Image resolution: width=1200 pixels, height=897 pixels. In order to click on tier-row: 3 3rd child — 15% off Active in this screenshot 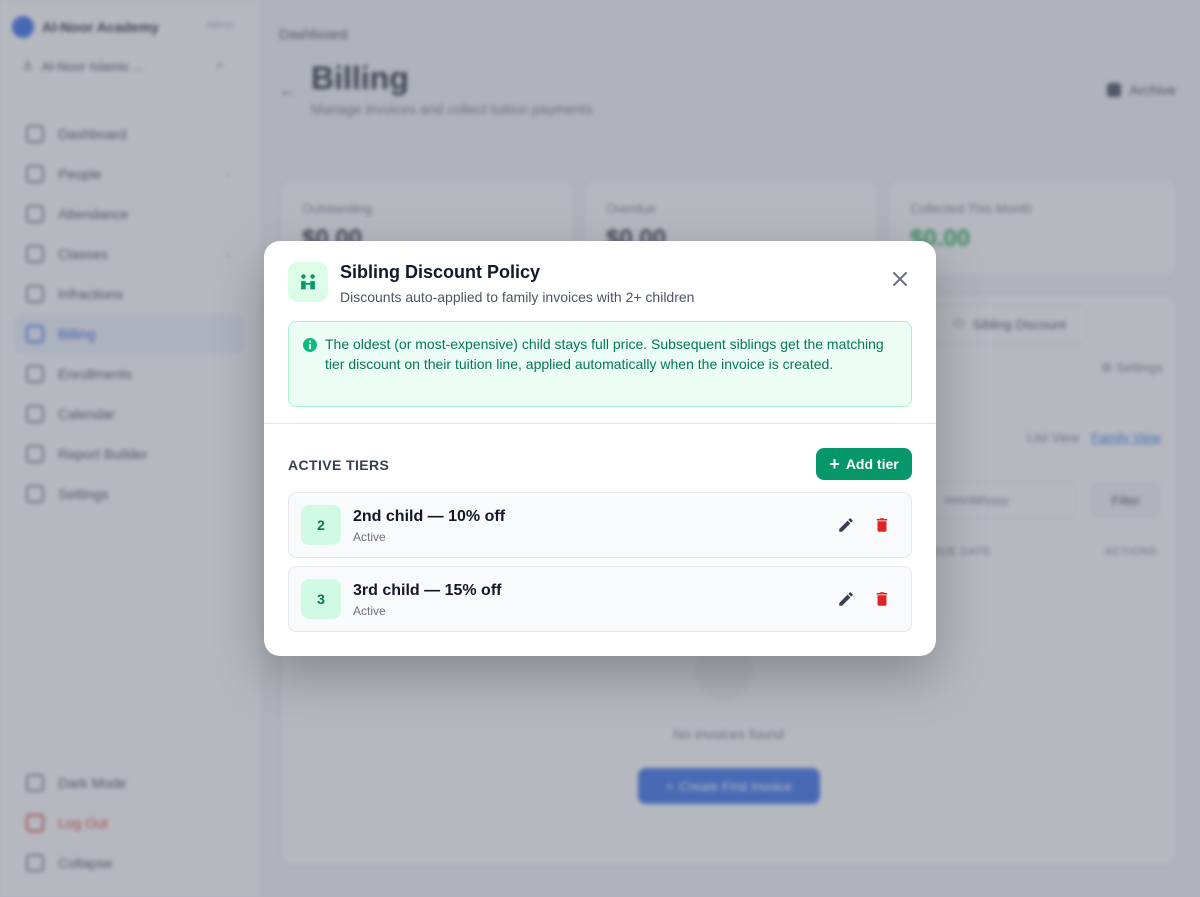, I will do `click(600, 599)`.